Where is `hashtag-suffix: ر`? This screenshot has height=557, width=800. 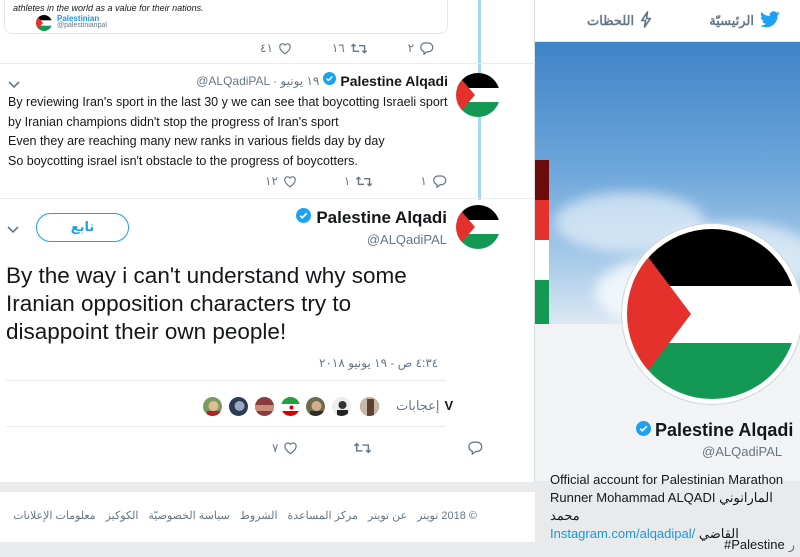
hashtag-suffix: ر is located at coordinates (791, 544).